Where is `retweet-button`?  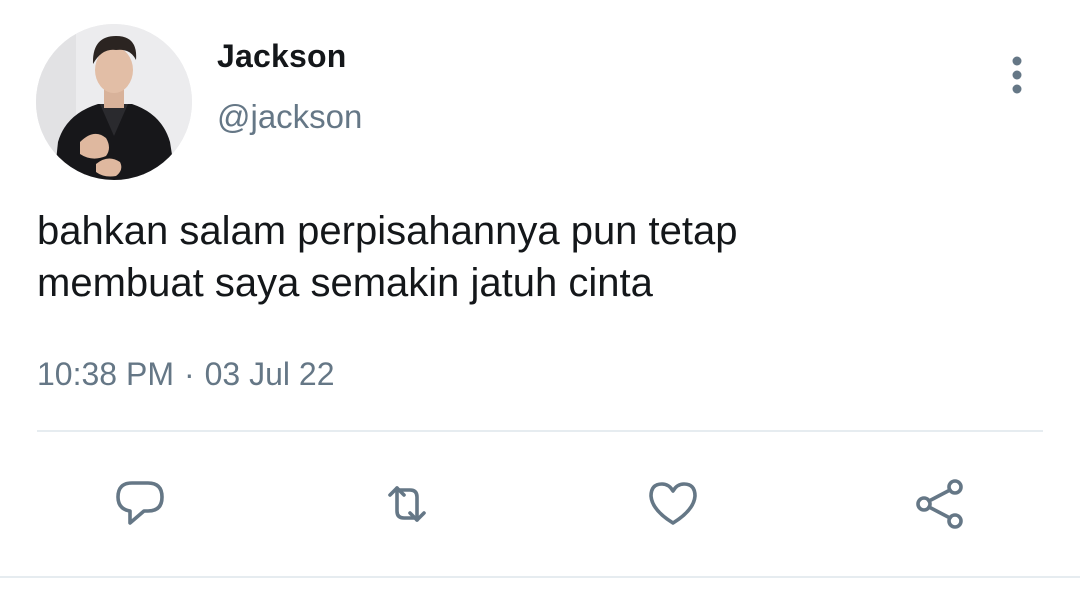 retweet-button is located at coordinates (407, 504).